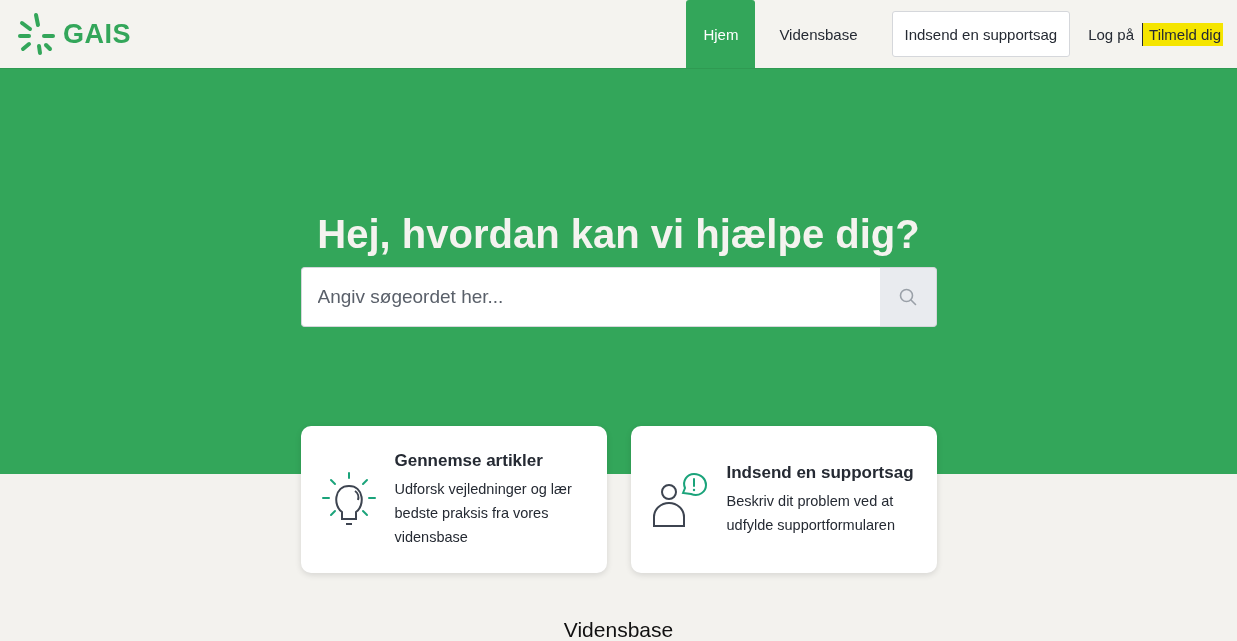  Describe the element at coordinates (811, 513) in the screenshot. I see `card-description: Beskriv dit problem ved at udfylde supportformularen` at that location.